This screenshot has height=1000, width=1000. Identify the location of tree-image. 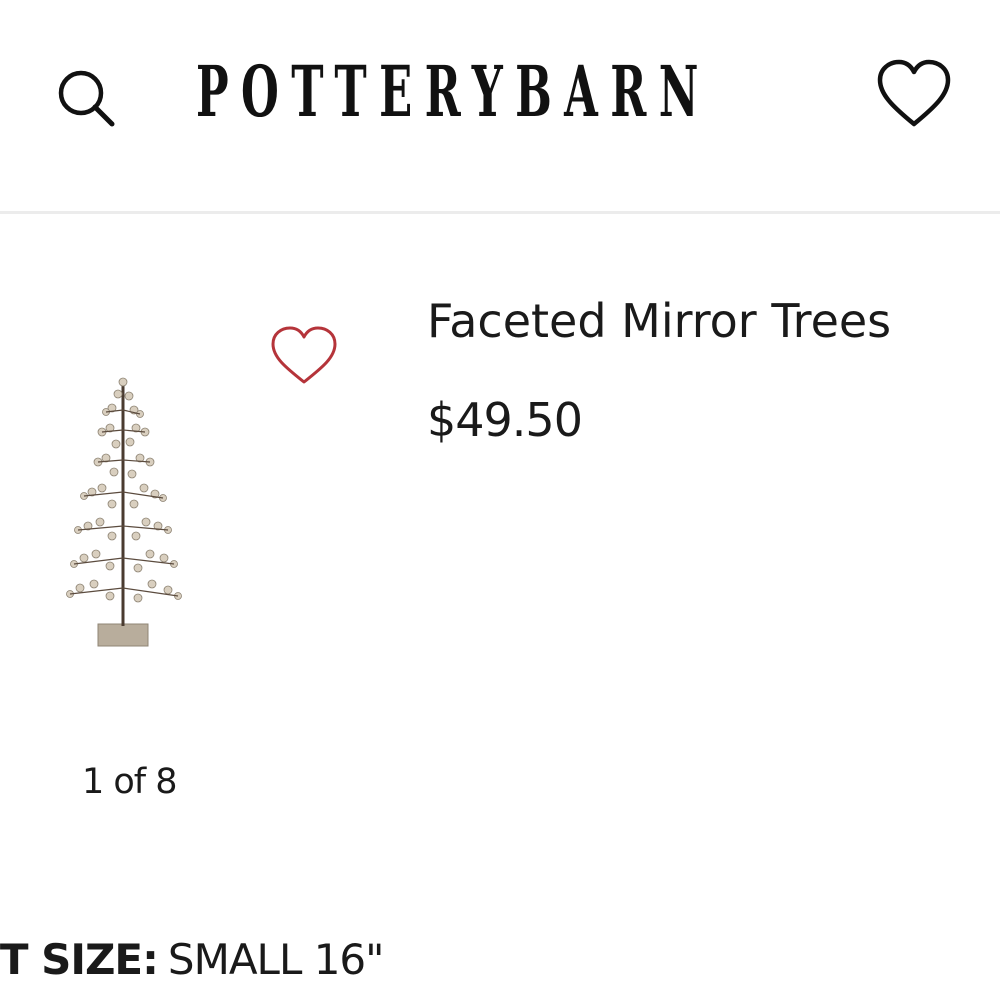
(124, 512).